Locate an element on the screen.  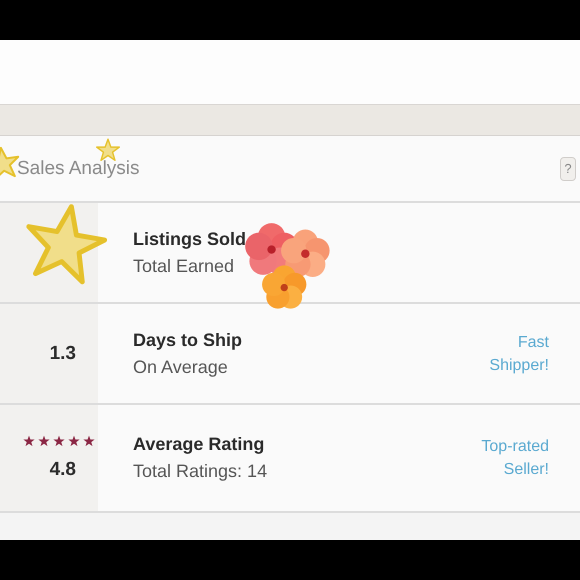
seller-label: Top-rated Seller! is located at coordinates (514, 458).